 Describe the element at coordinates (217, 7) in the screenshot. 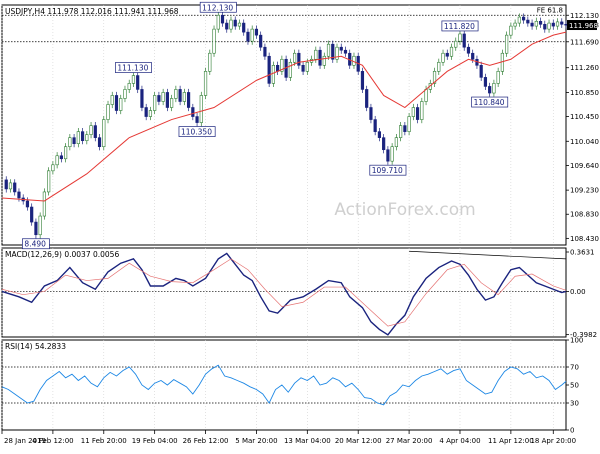

I see `annotation-label: 112.130` at that location.